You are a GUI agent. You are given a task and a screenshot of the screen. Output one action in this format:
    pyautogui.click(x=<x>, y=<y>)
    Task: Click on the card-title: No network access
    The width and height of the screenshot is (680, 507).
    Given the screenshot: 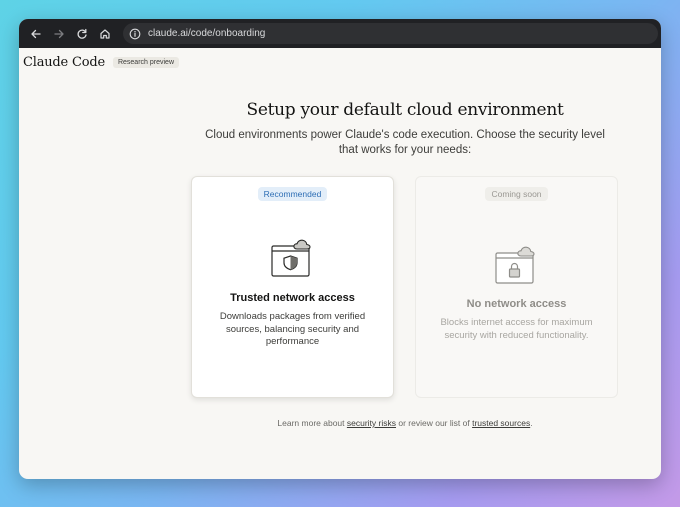 What is the action you would take?
    pyautogui.click(x=516, y=304)
    